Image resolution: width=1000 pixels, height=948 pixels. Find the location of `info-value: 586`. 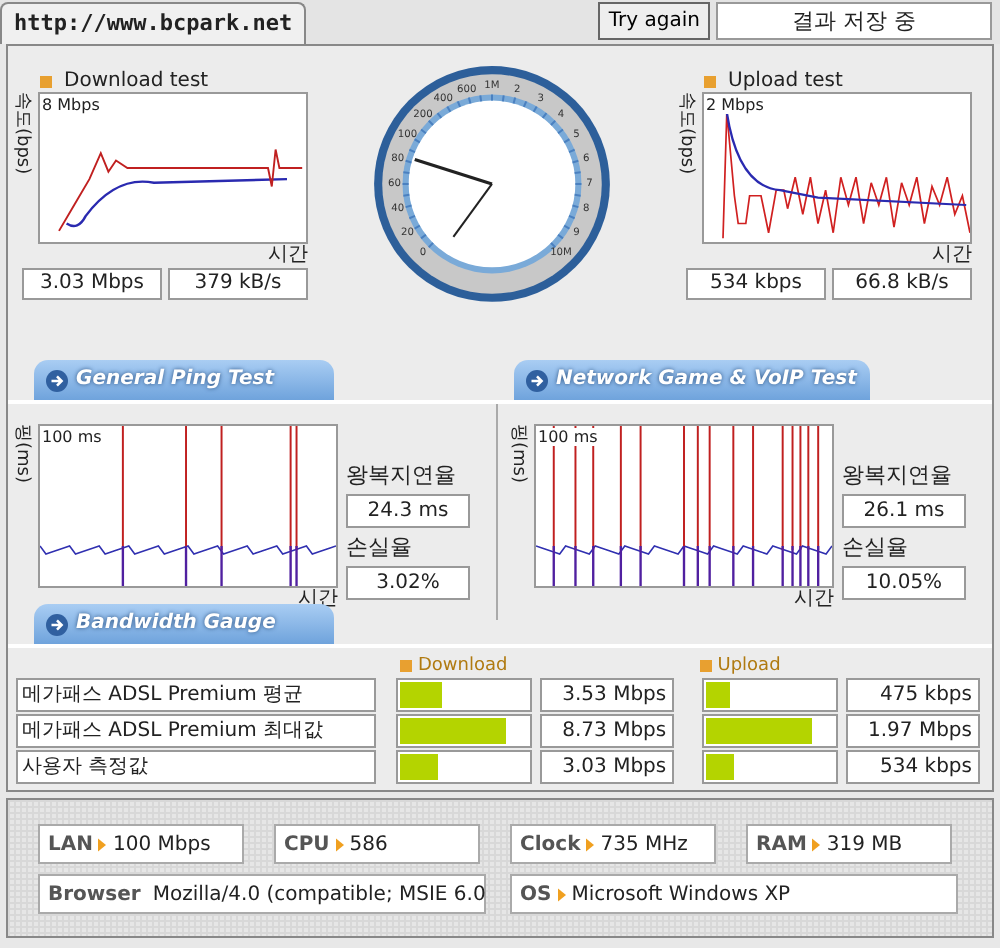

info-value: 586 is located at coordinates (368, 844).